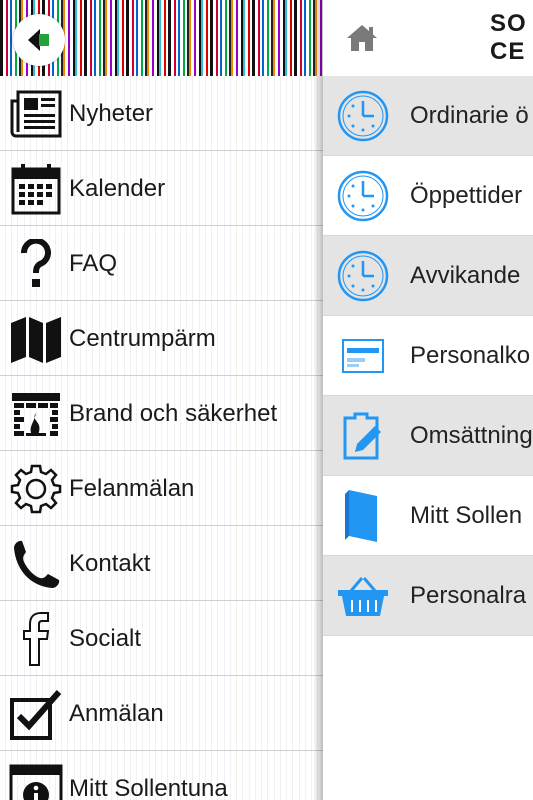 This screenshot has width=533, height=800. I want to click on list-item-label: Ordinarie ö, so click(469, 115).